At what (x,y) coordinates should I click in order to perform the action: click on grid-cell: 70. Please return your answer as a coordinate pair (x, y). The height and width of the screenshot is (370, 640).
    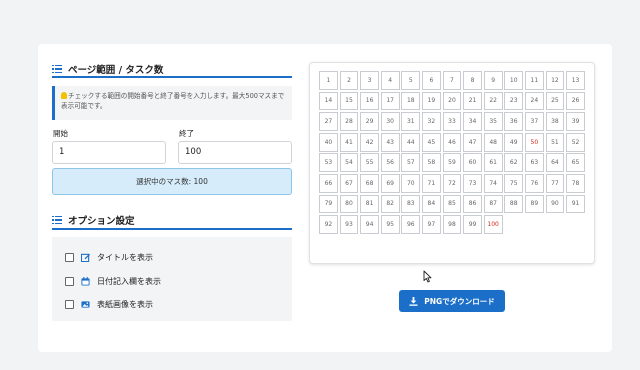
    Looking at the image, I should click on (411, 183).